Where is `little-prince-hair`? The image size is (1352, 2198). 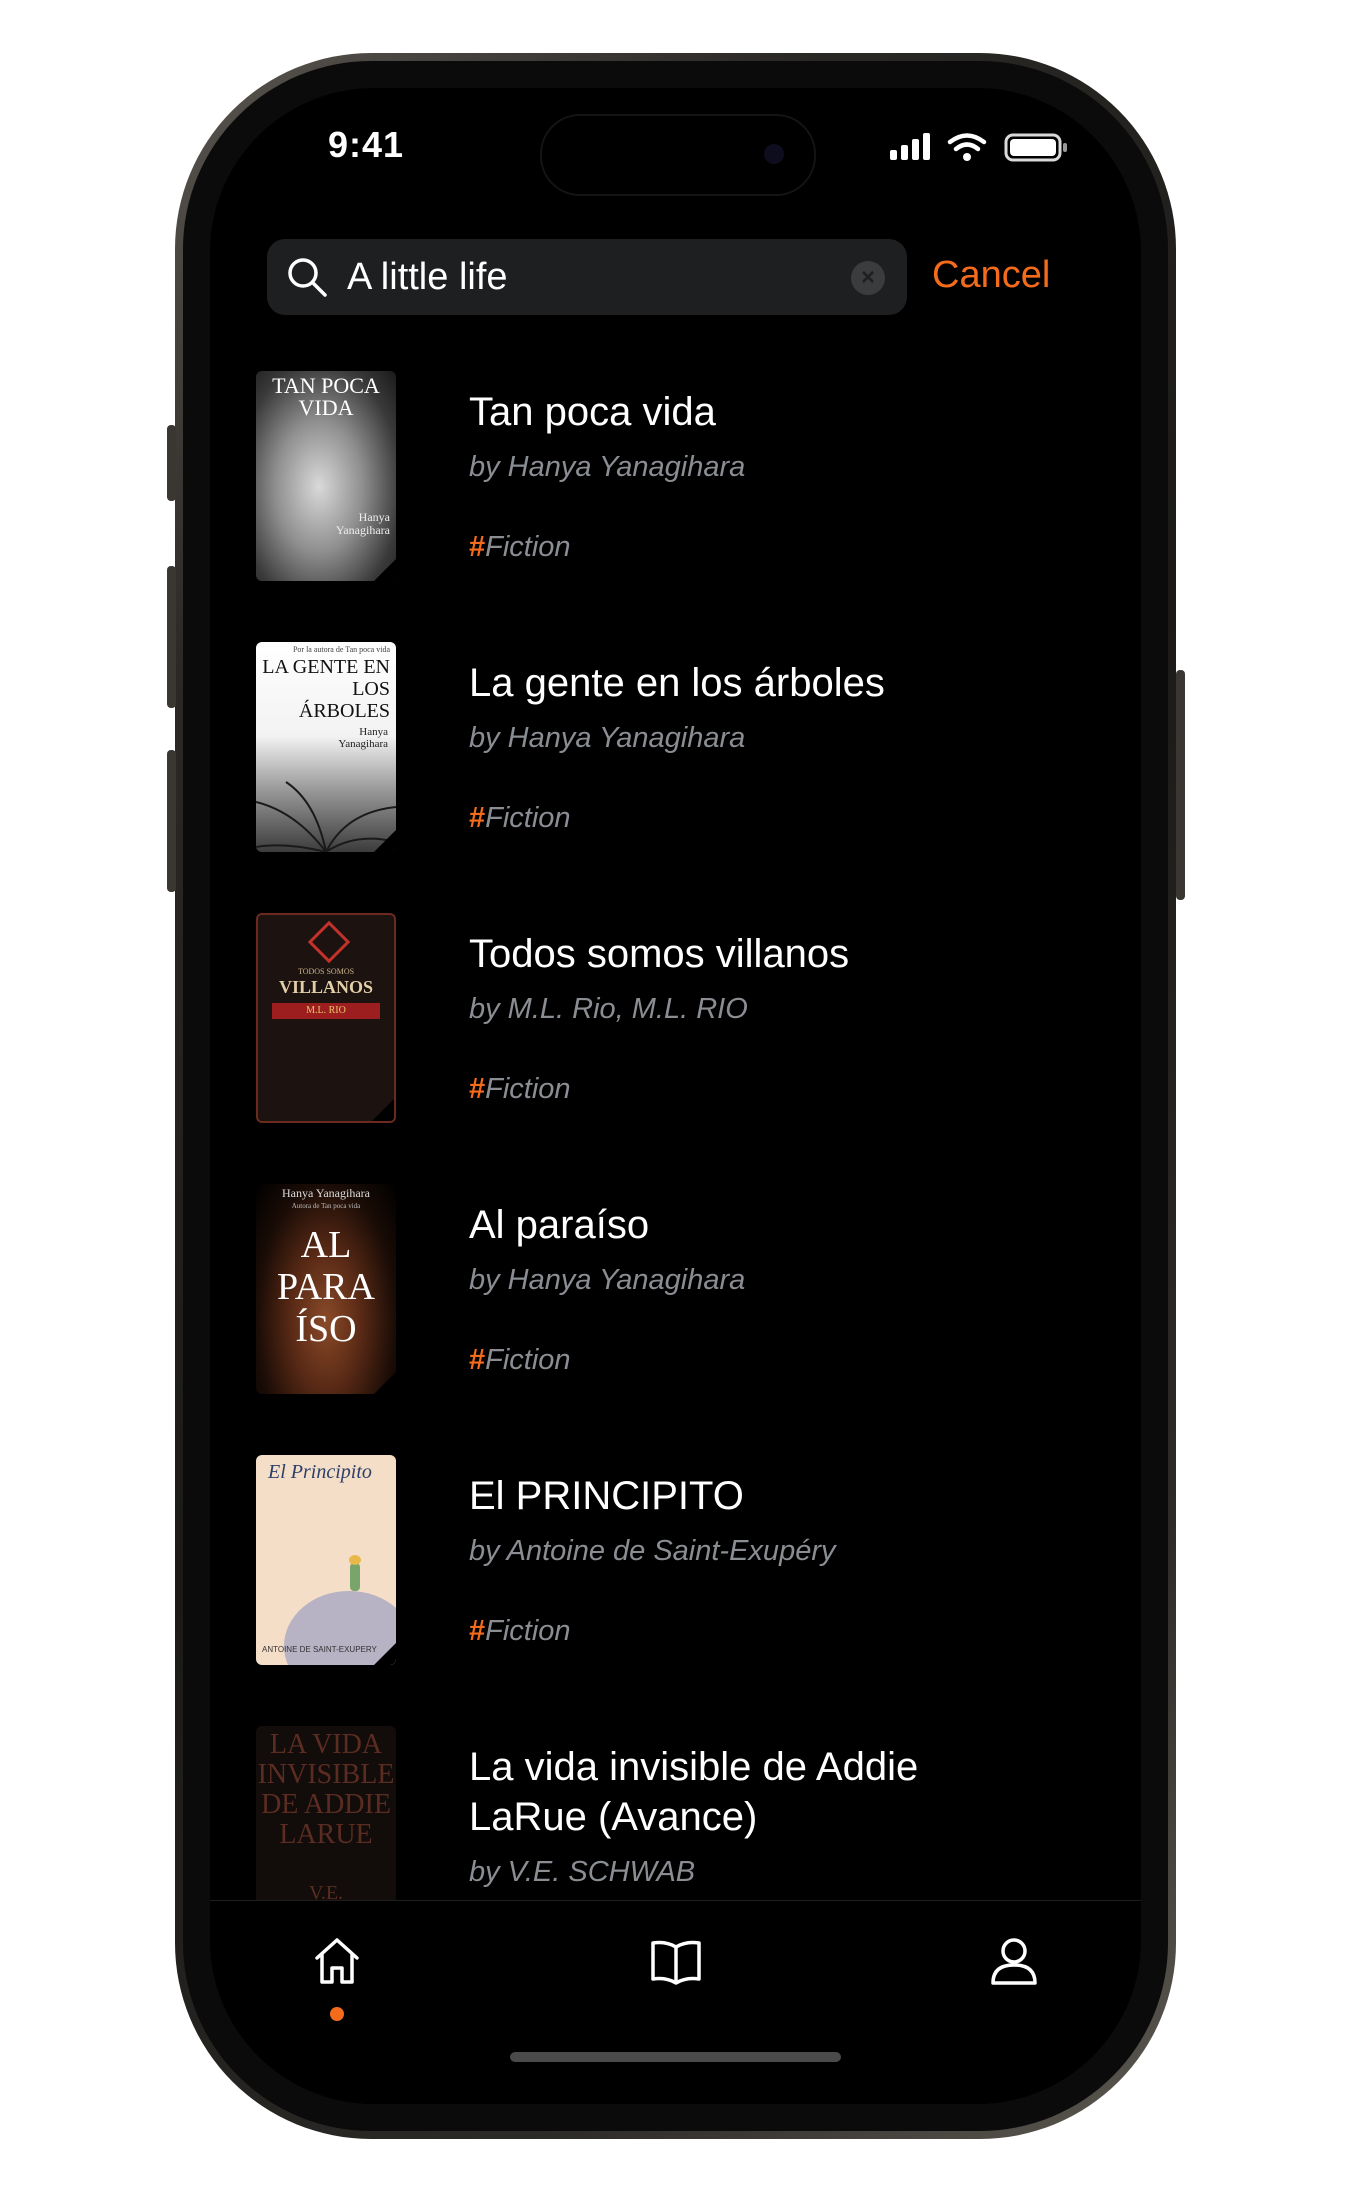 little-prince-hair is located at coordinates (355, 1560).